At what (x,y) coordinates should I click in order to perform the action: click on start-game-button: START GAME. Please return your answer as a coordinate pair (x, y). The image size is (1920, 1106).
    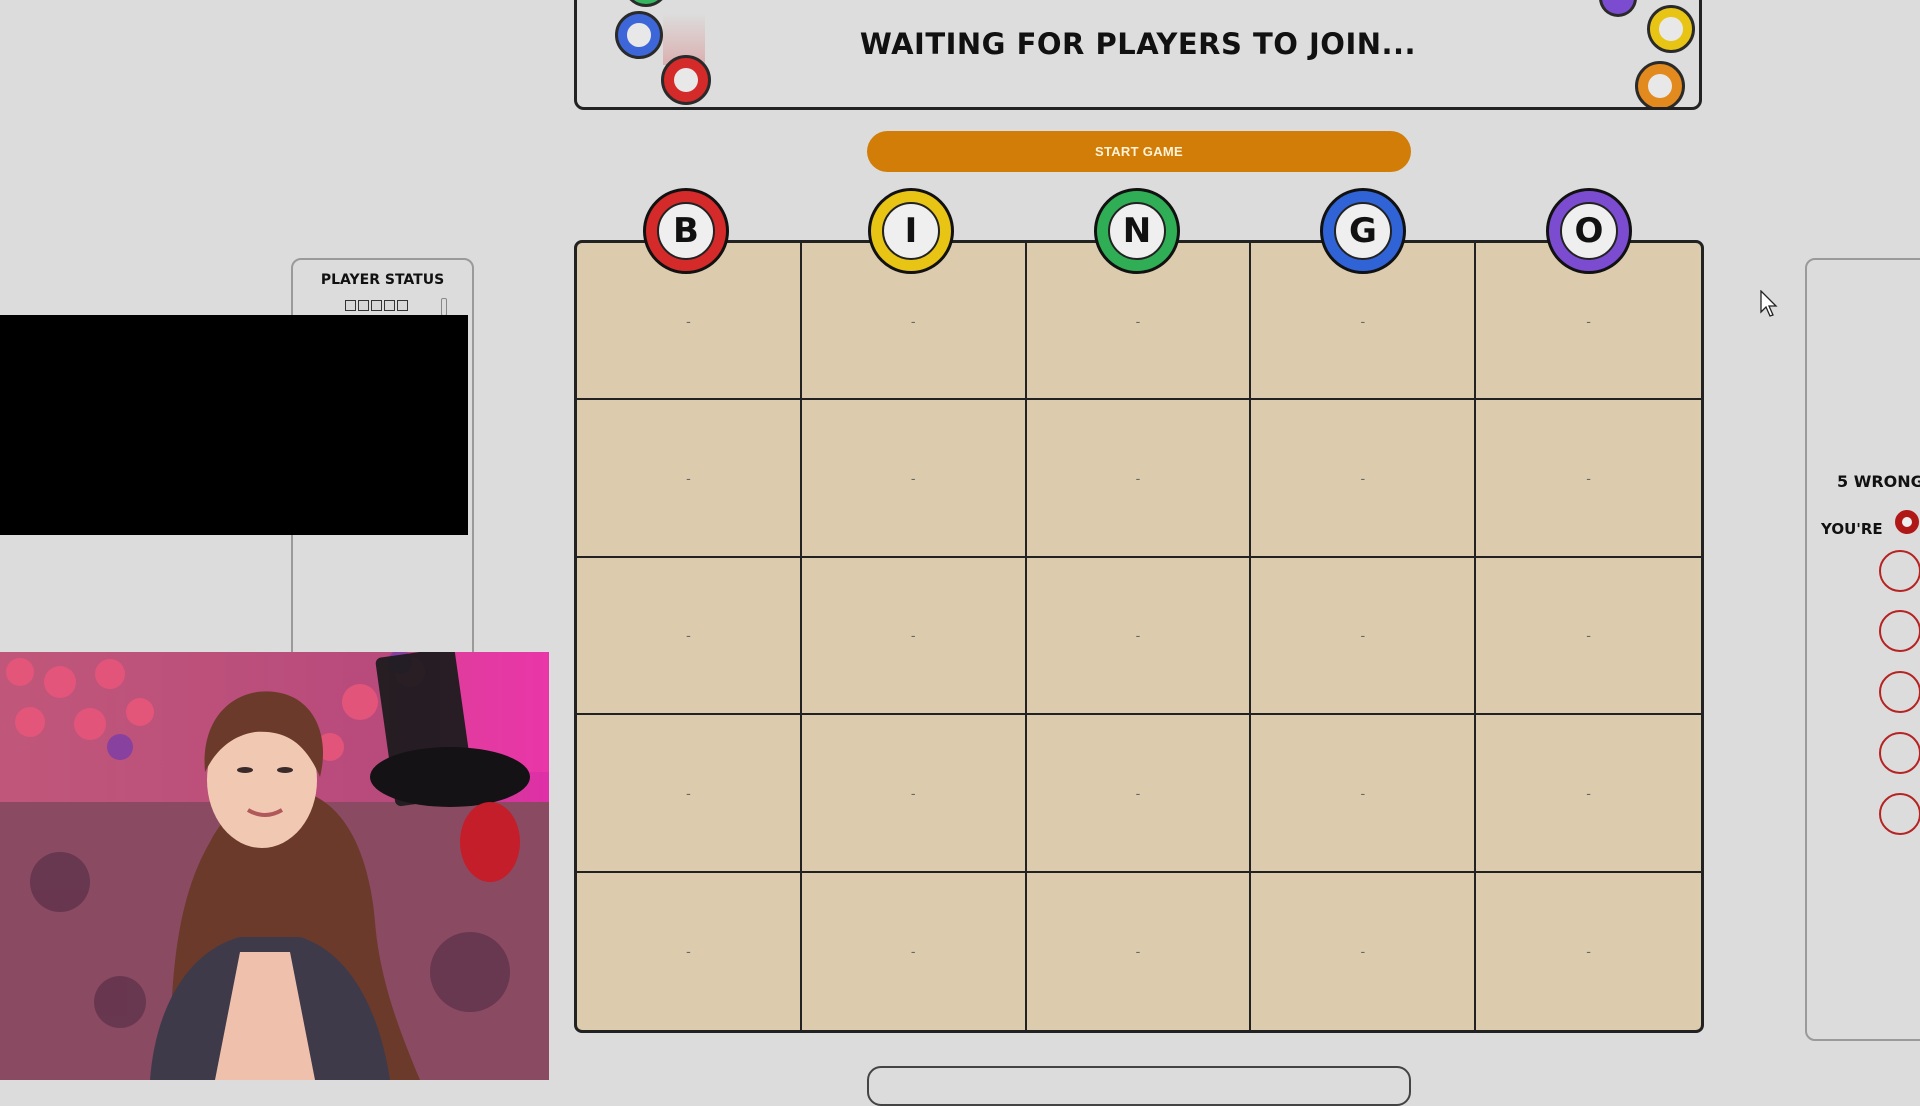
    Looking at the image, I should click on (1139, 151).